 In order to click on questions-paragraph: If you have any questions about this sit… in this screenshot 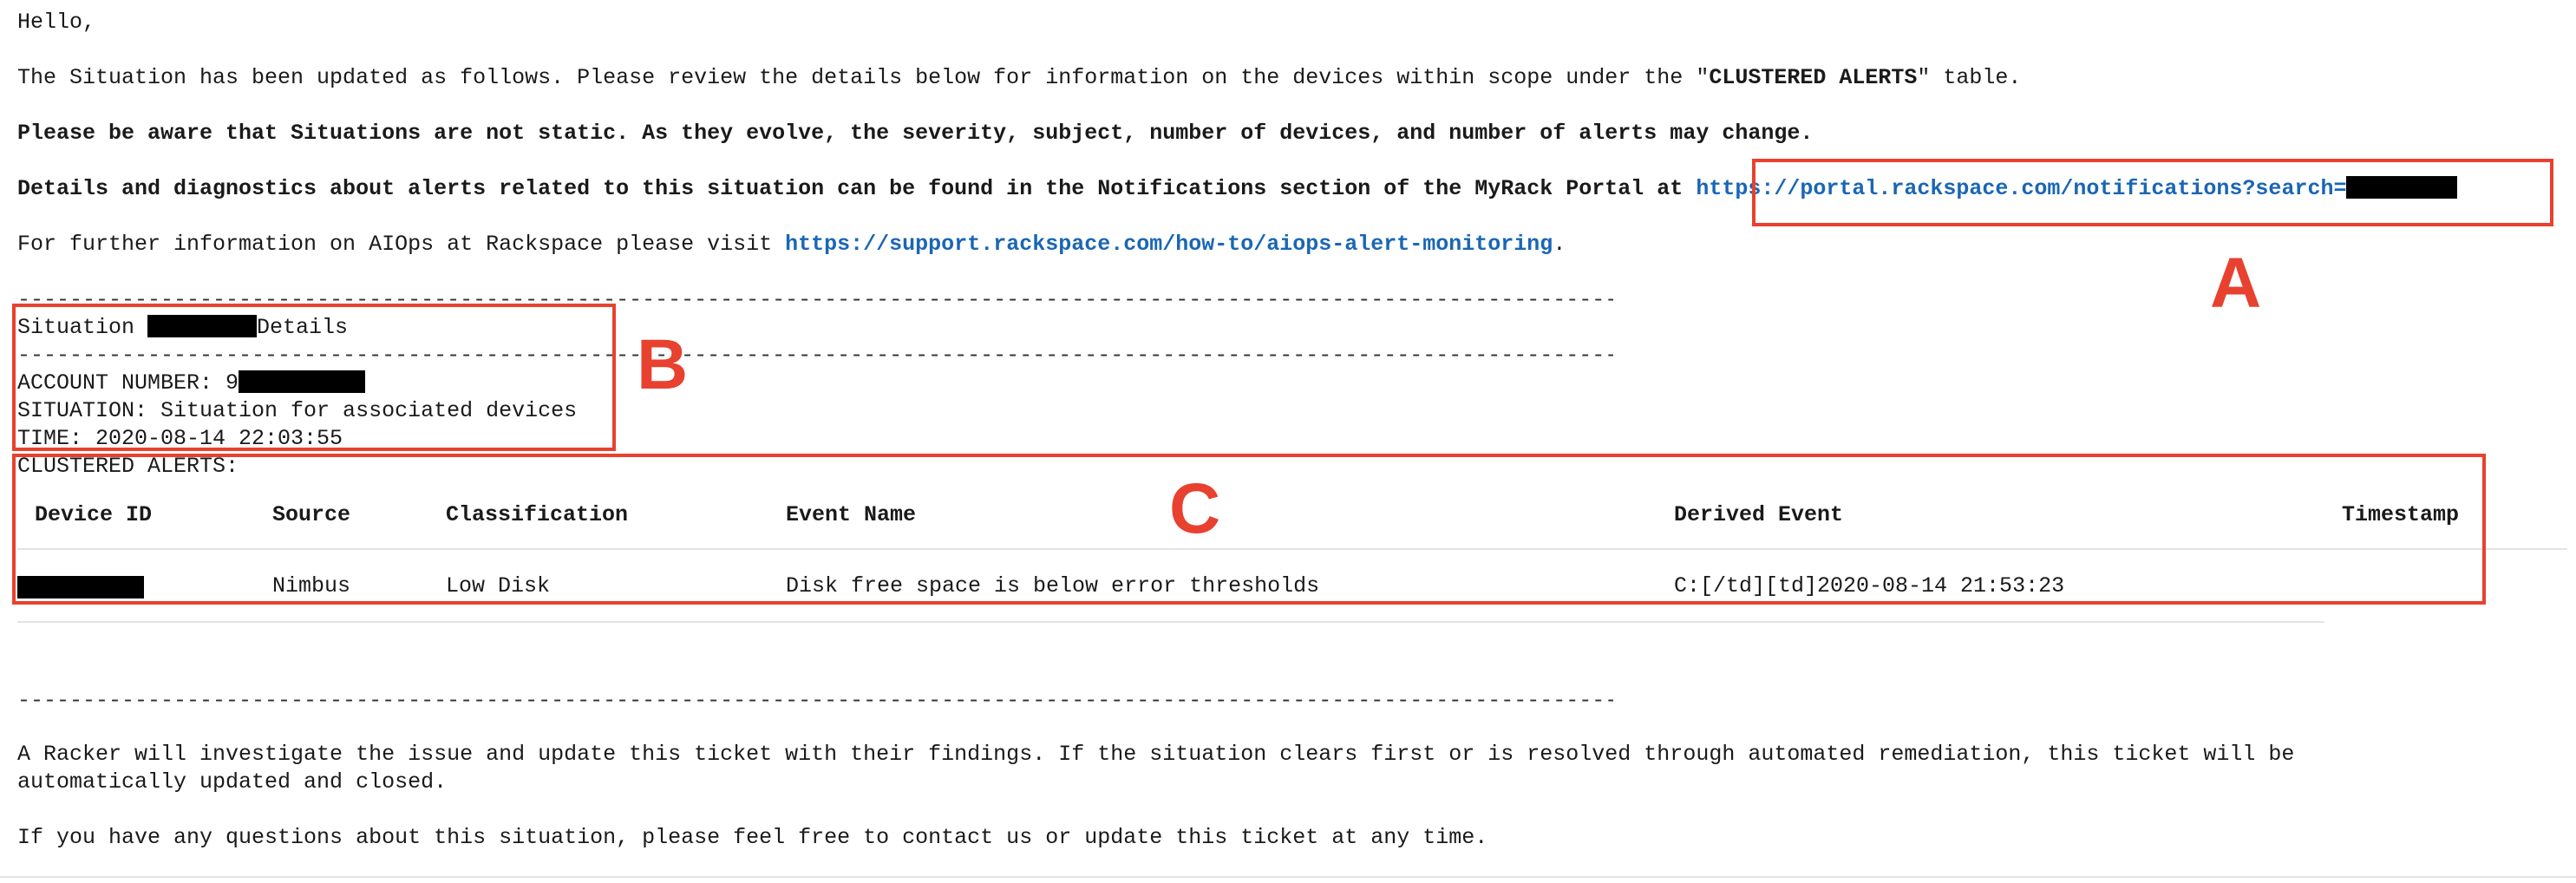, I will do `click(752, 837)`.